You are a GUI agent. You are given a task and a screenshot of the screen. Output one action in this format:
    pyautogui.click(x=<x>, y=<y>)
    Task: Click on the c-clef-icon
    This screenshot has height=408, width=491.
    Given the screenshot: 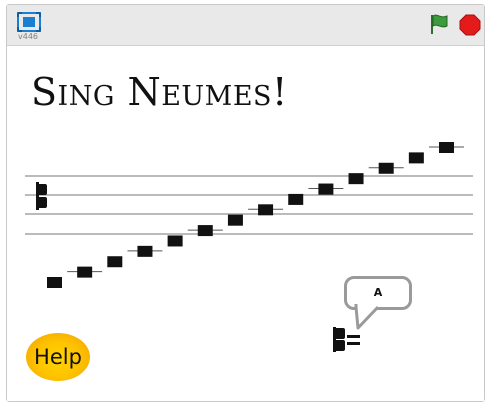 What is the action you would take?
    pyautogui.click(x=41, y=196)
    